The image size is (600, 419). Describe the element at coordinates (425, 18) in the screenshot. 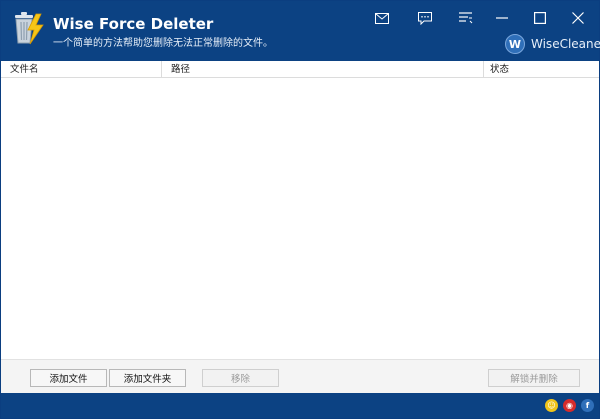

I see `chat-icon` at that location.